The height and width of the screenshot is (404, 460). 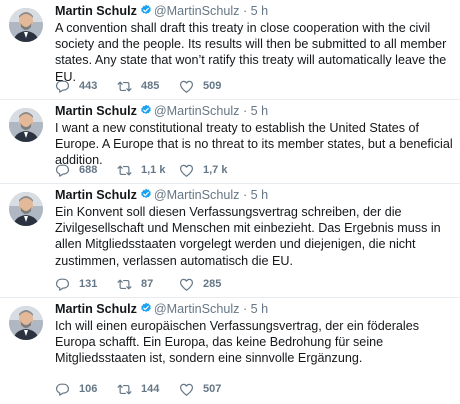 I want to click on like-count: 509, so click(x=212, y=86).